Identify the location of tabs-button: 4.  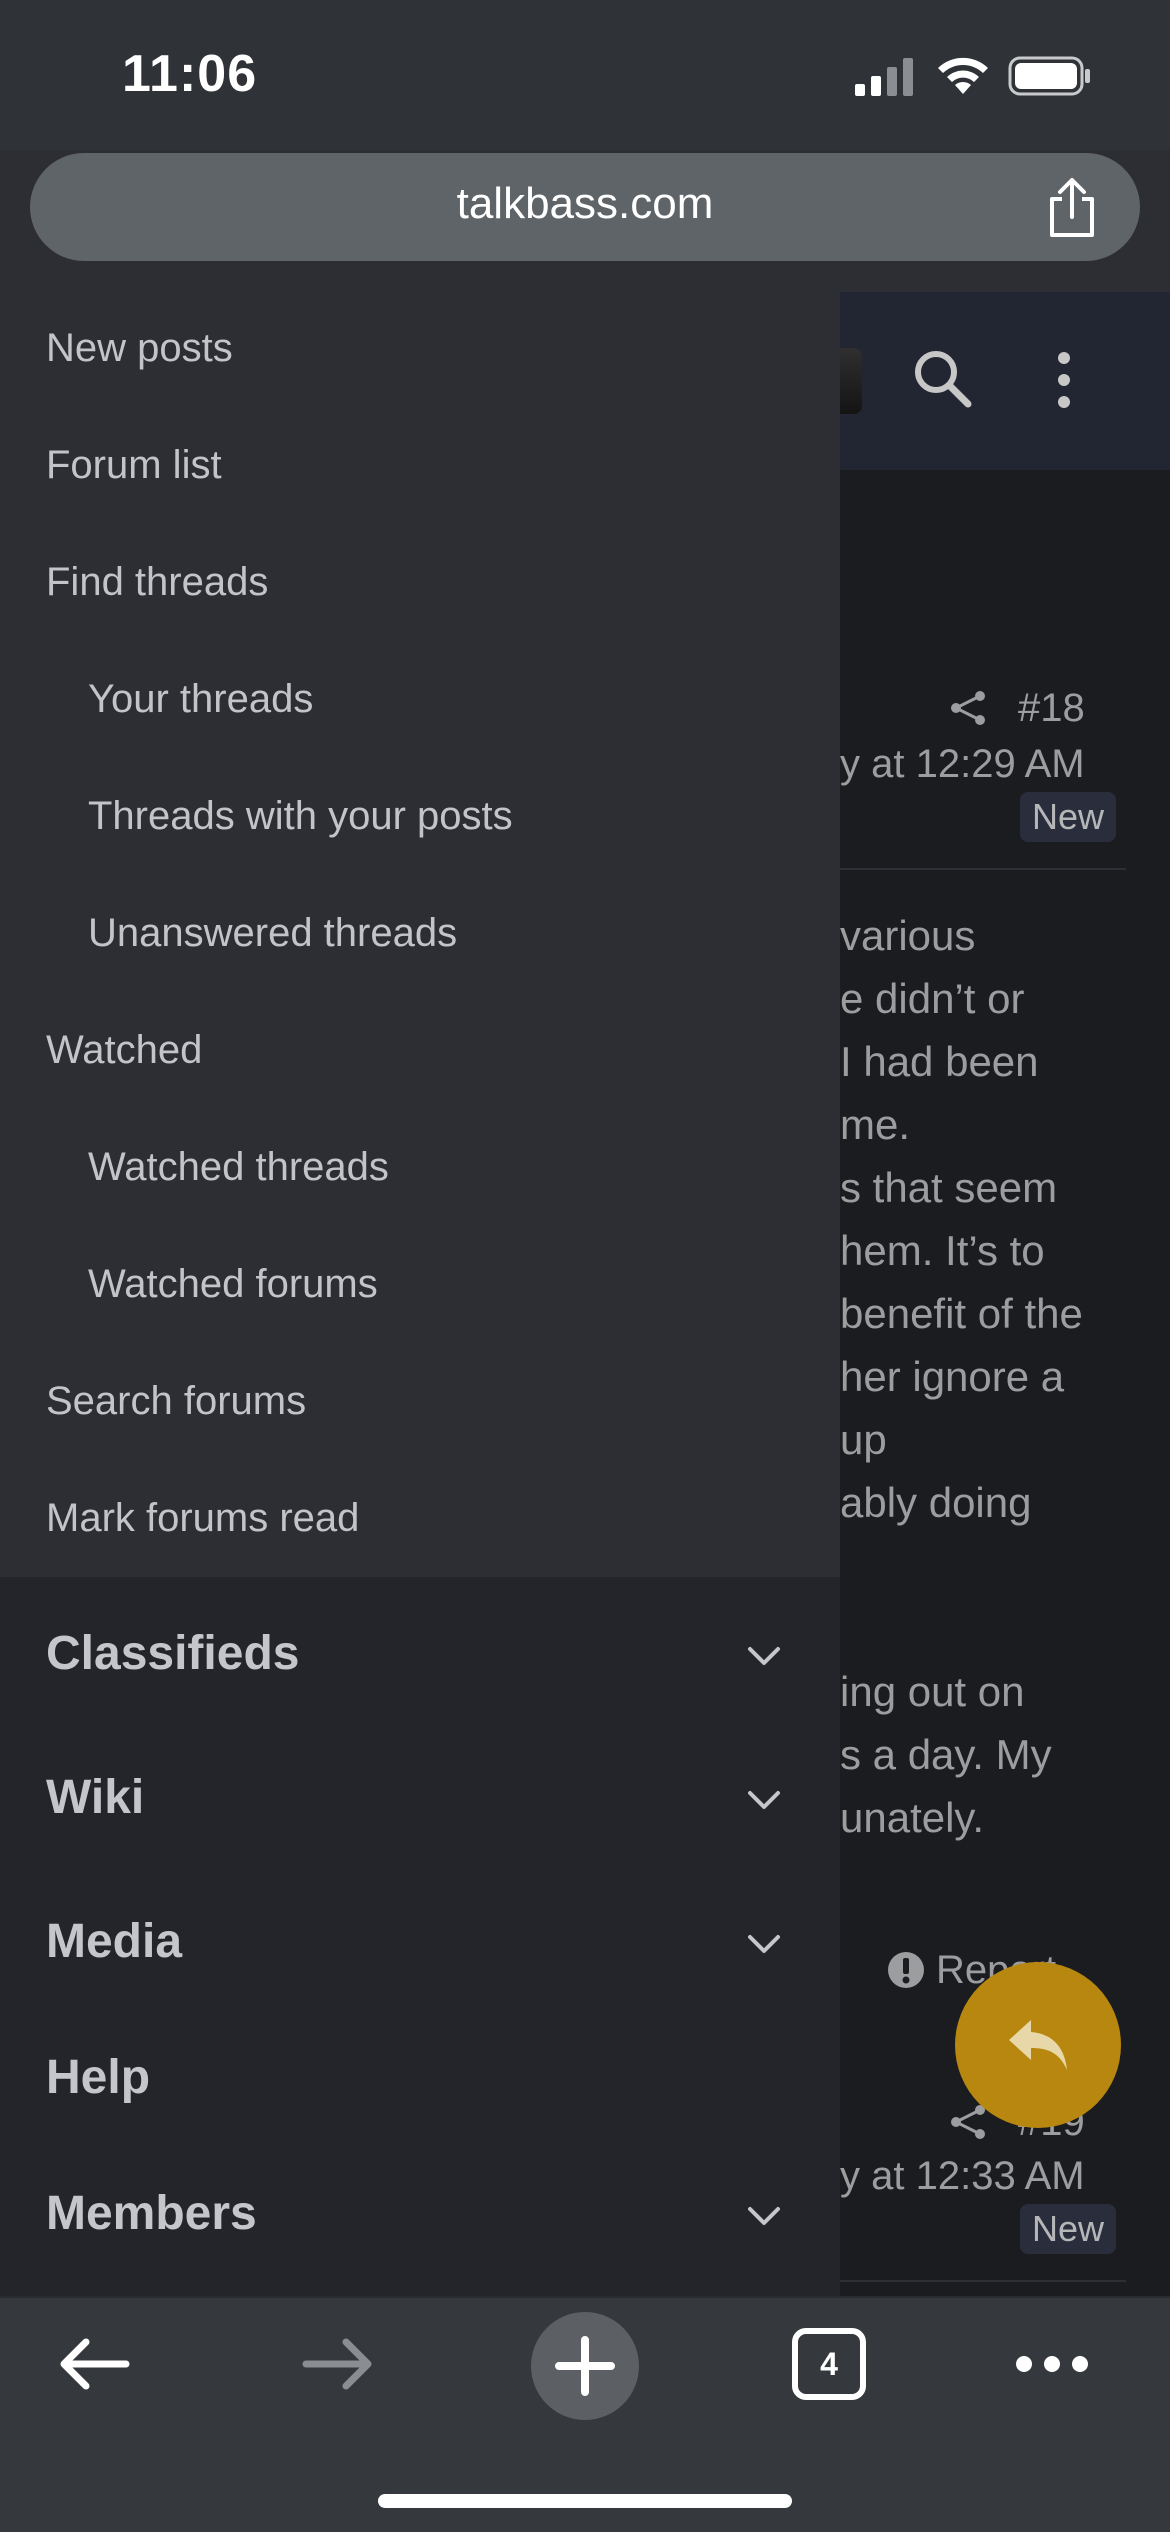
(829, 2364).